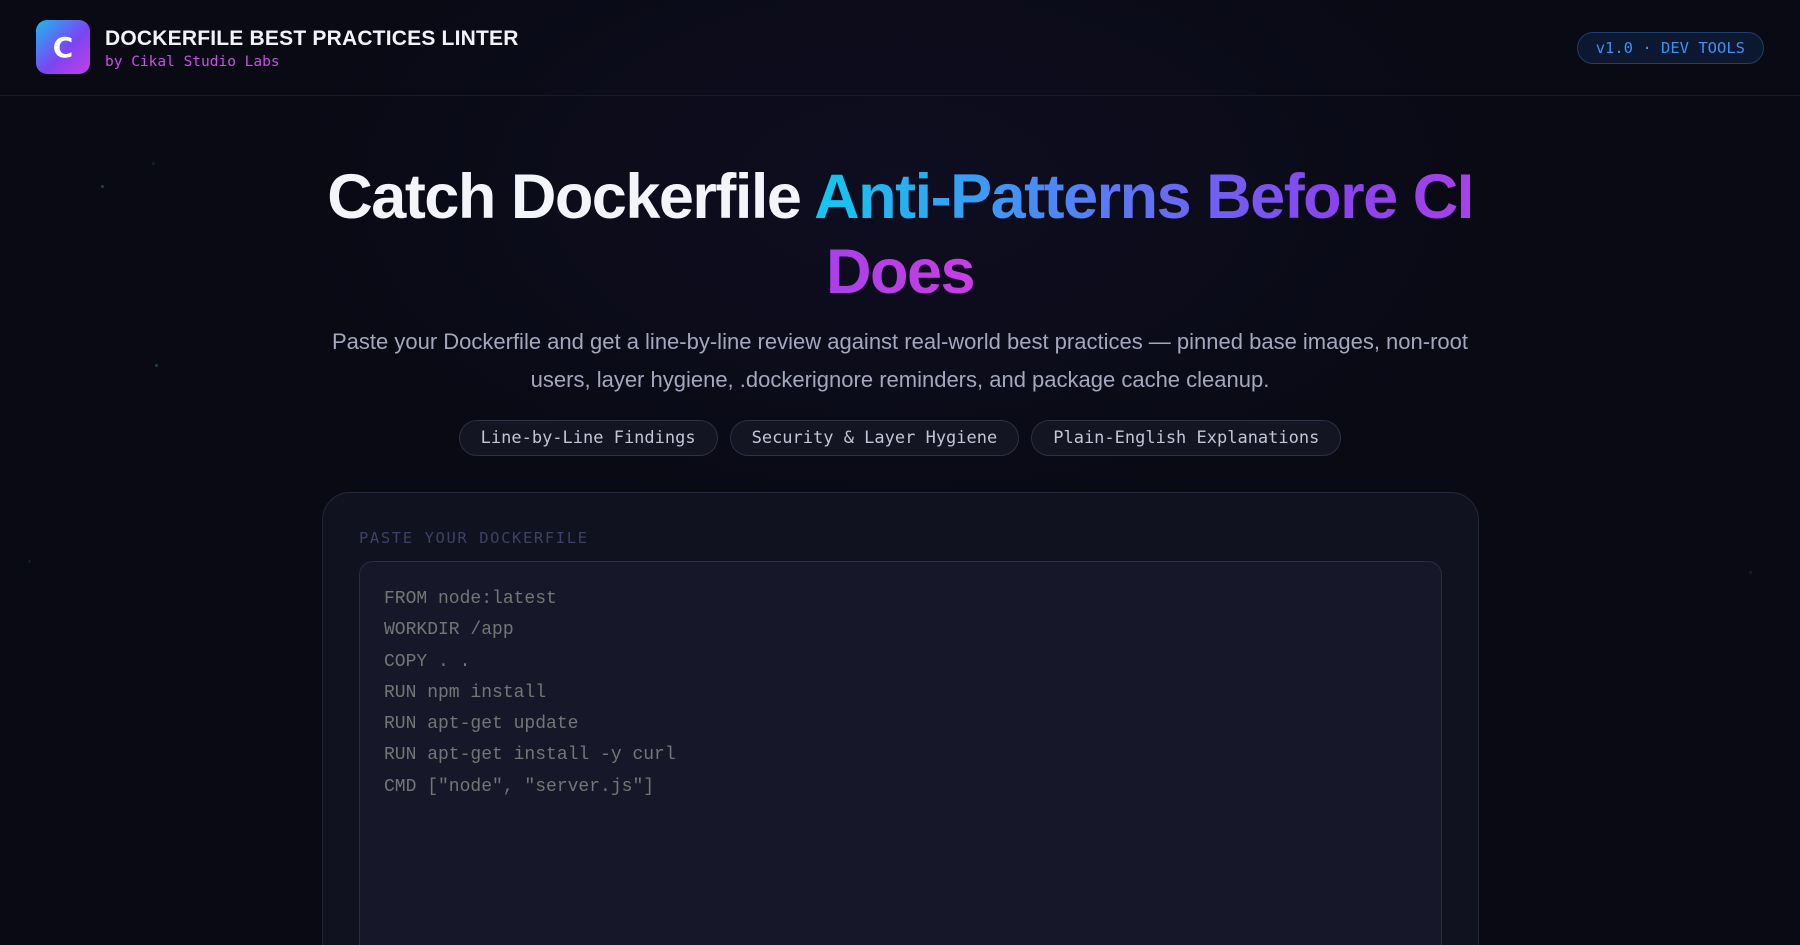  What do you see at coordinates (474, 538) in the screenshot?
I see `dockerfile-input-label: PASTE YOUR DOCKERFILE` at bounding box center [474, 538].